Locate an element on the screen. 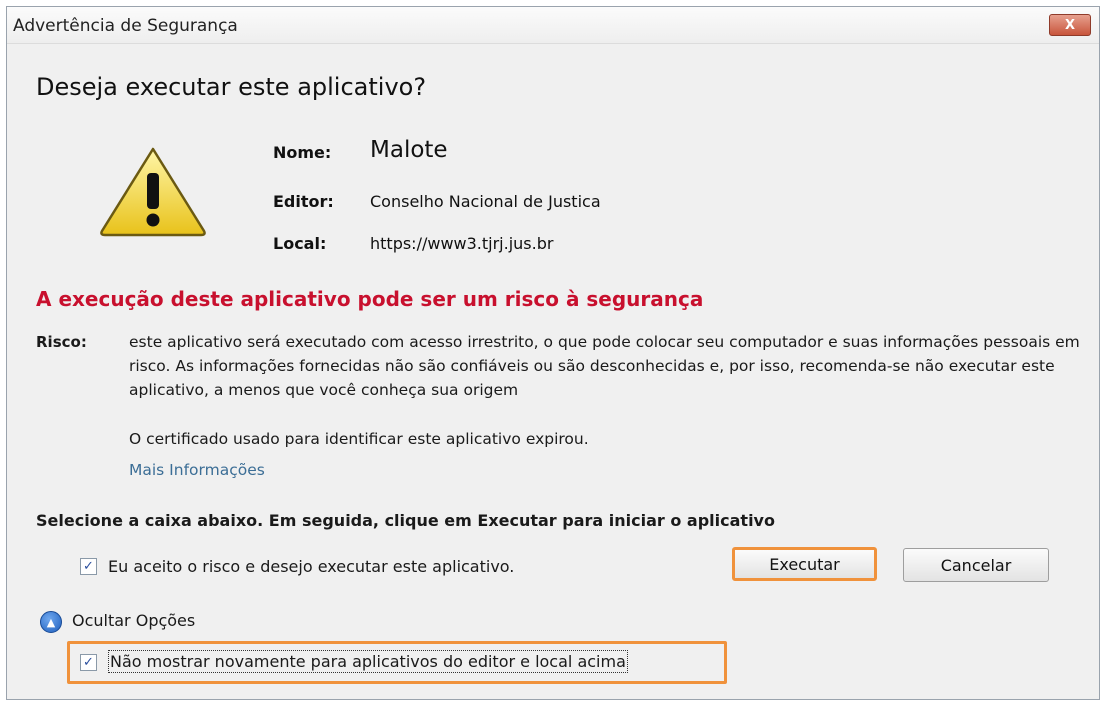  hide-options-toggle: Ocultar Opções is located at coordinates (133, 620).